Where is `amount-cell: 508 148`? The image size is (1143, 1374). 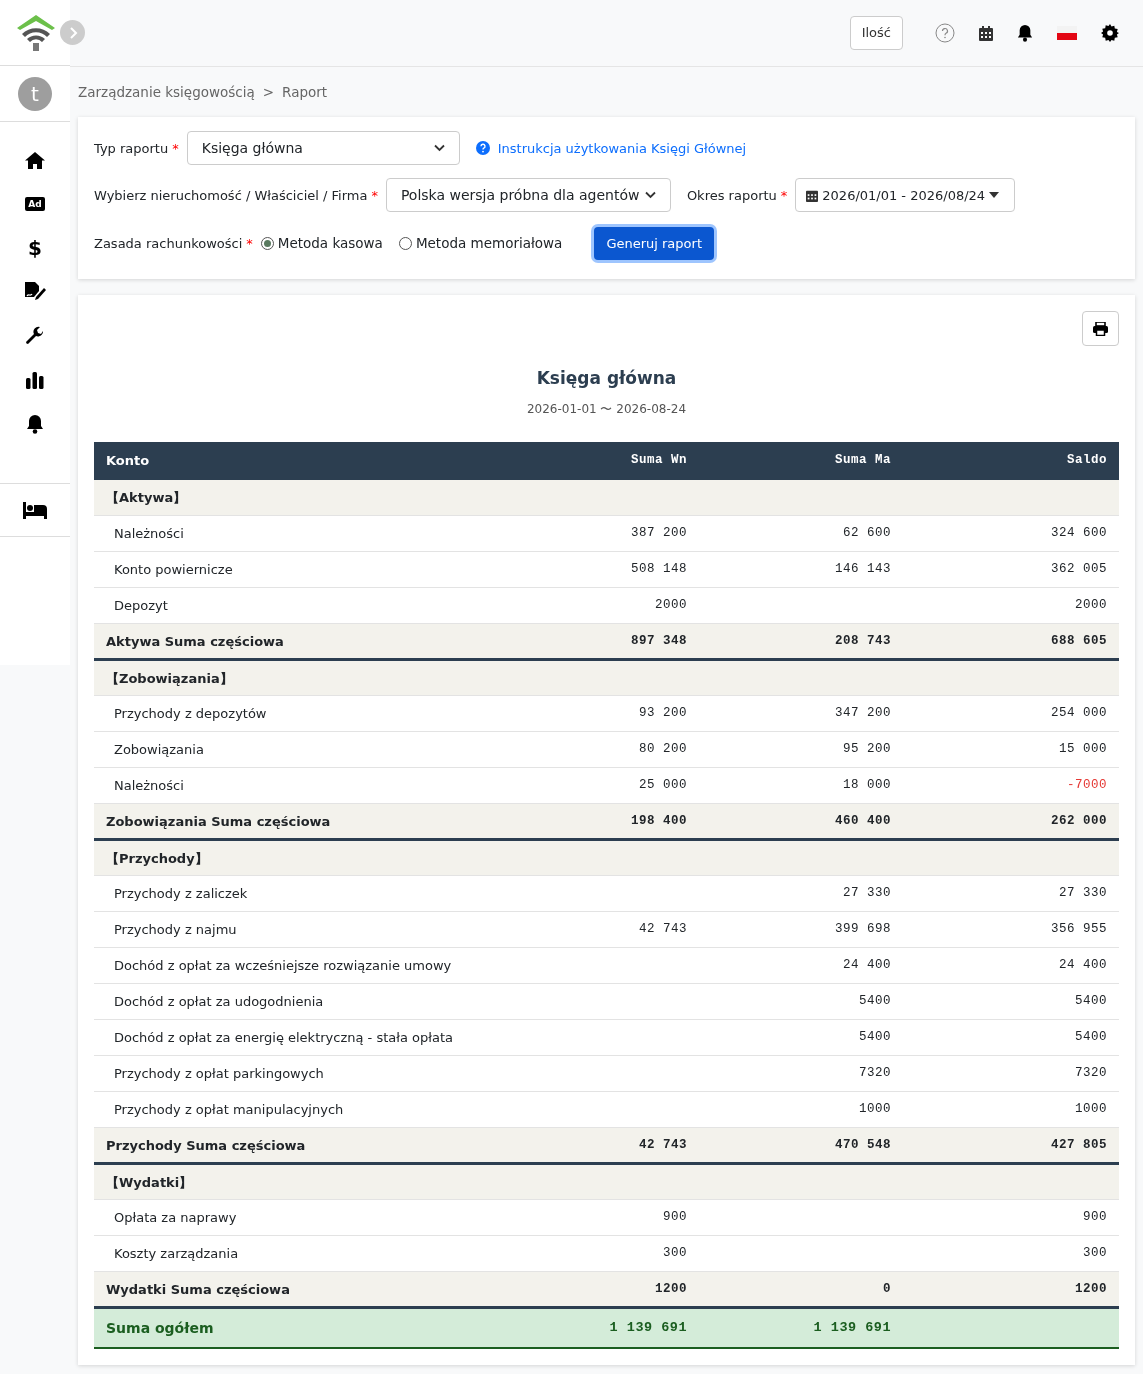
amount-cell: 508 148 is located at coordinates (597, 569).